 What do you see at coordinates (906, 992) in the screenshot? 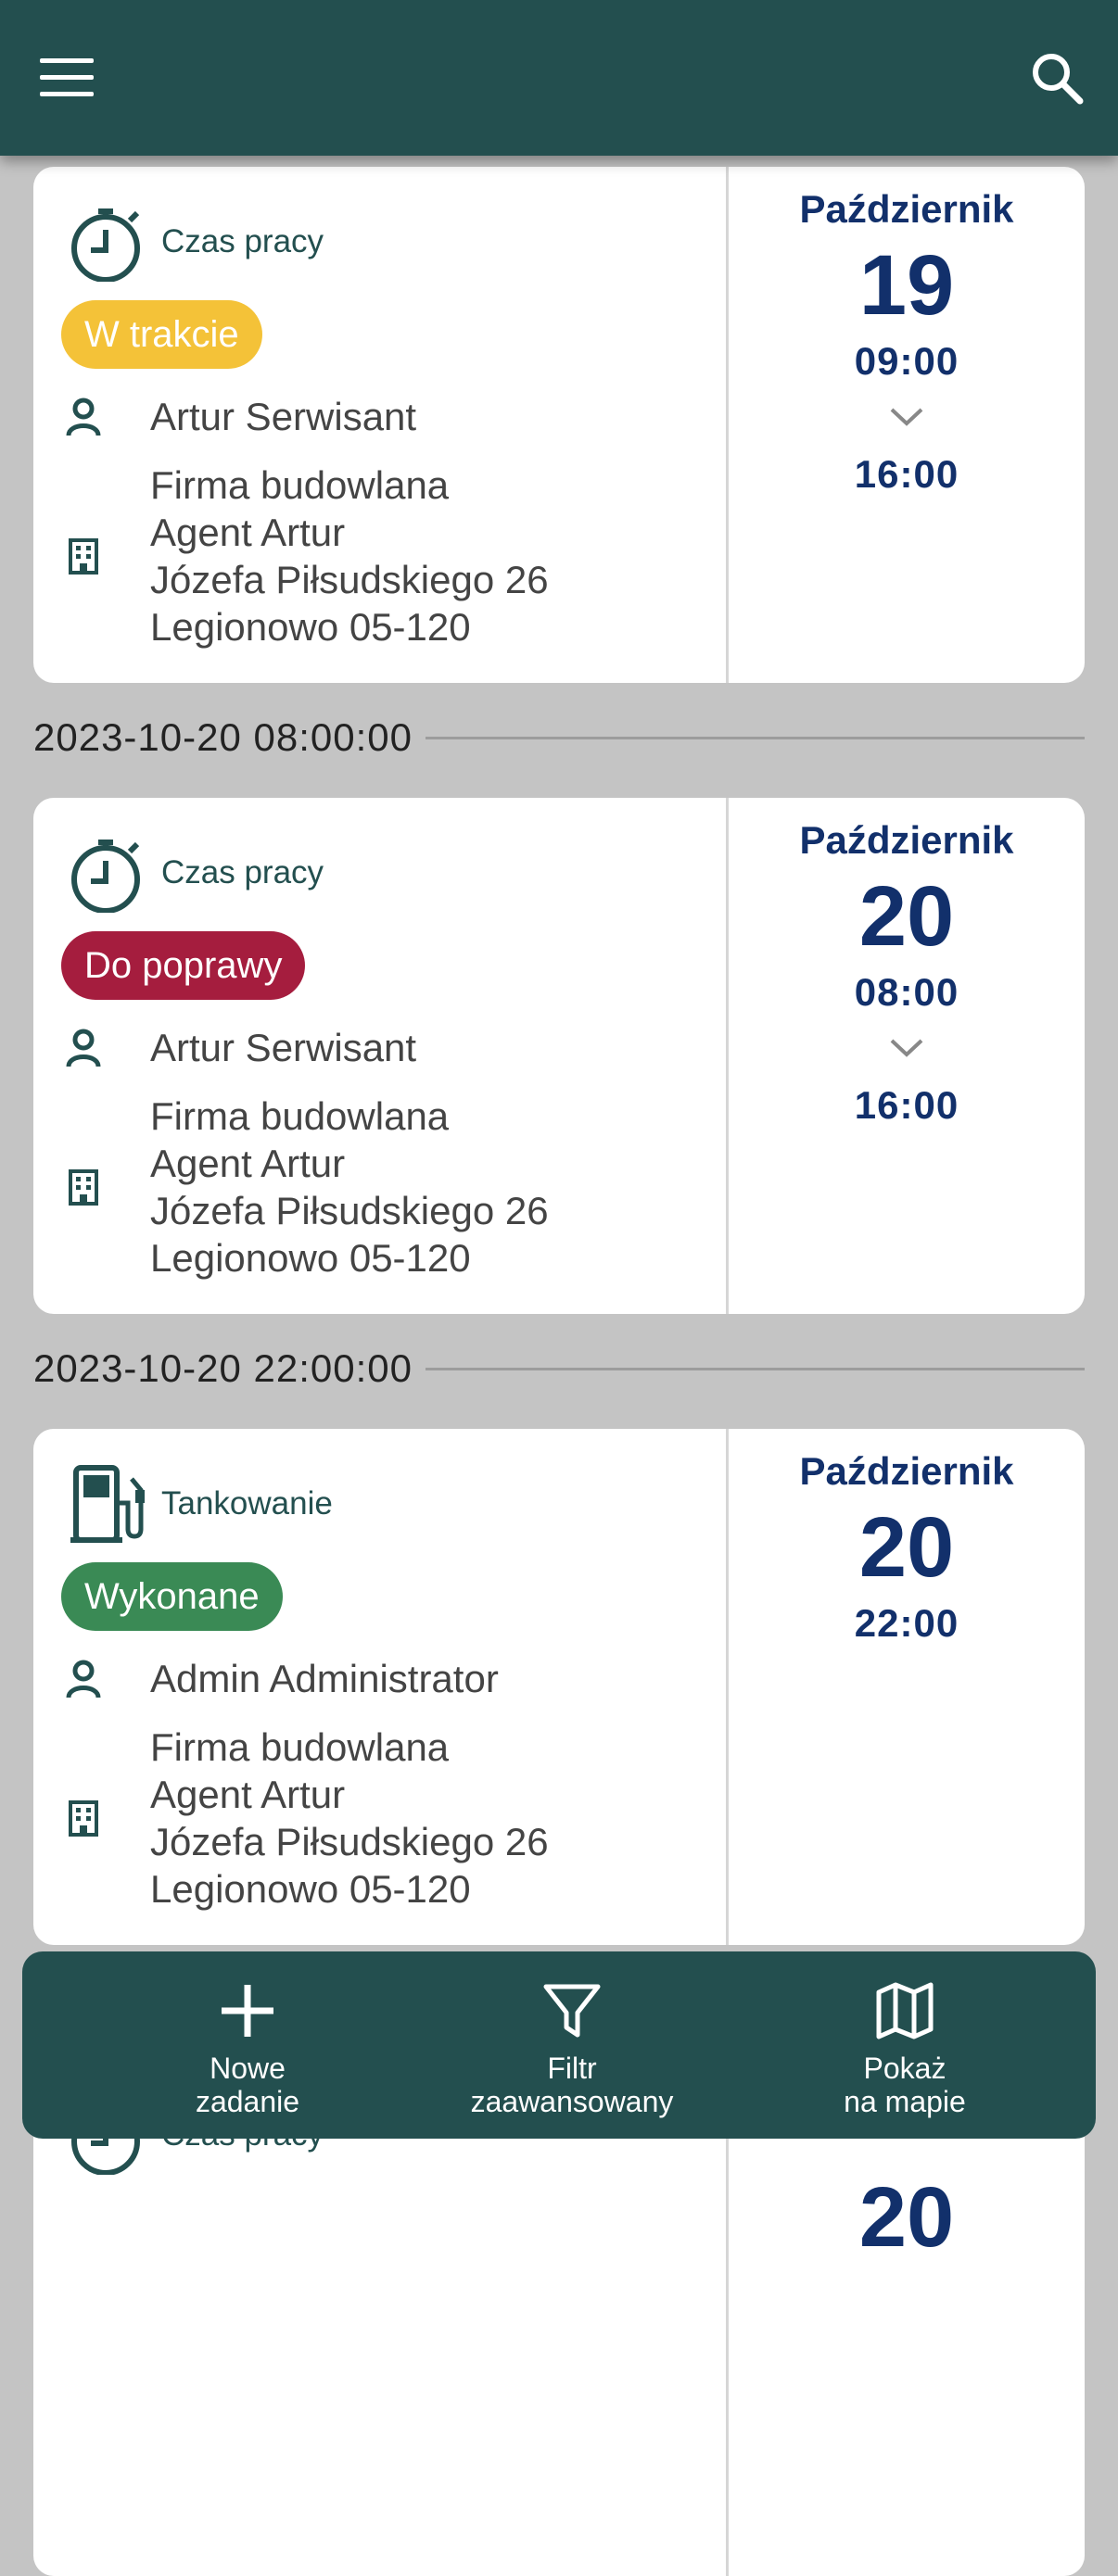
I see `start-time: 08:00` at bounding box center [906, 992].